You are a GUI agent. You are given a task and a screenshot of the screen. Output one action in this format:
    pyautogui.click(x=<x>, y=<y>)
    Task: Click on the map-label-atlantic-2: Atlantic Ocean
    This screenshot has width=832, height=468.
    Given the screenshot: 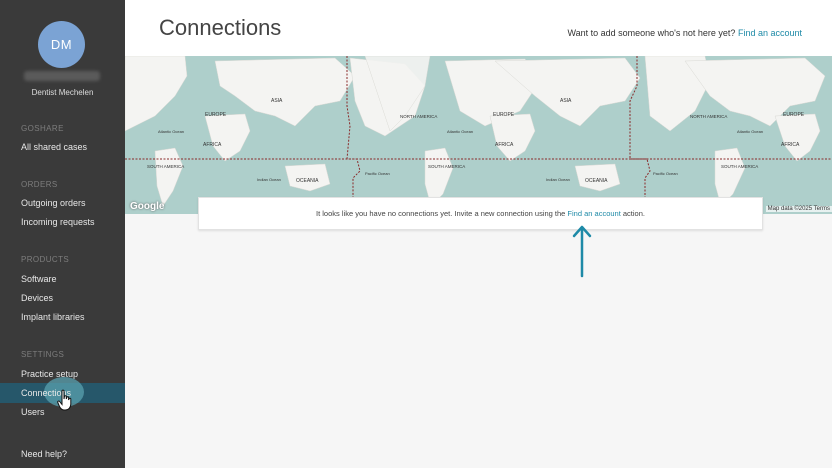 What is the action you would take?
    pyautogui.click(x=460, y=131)
    